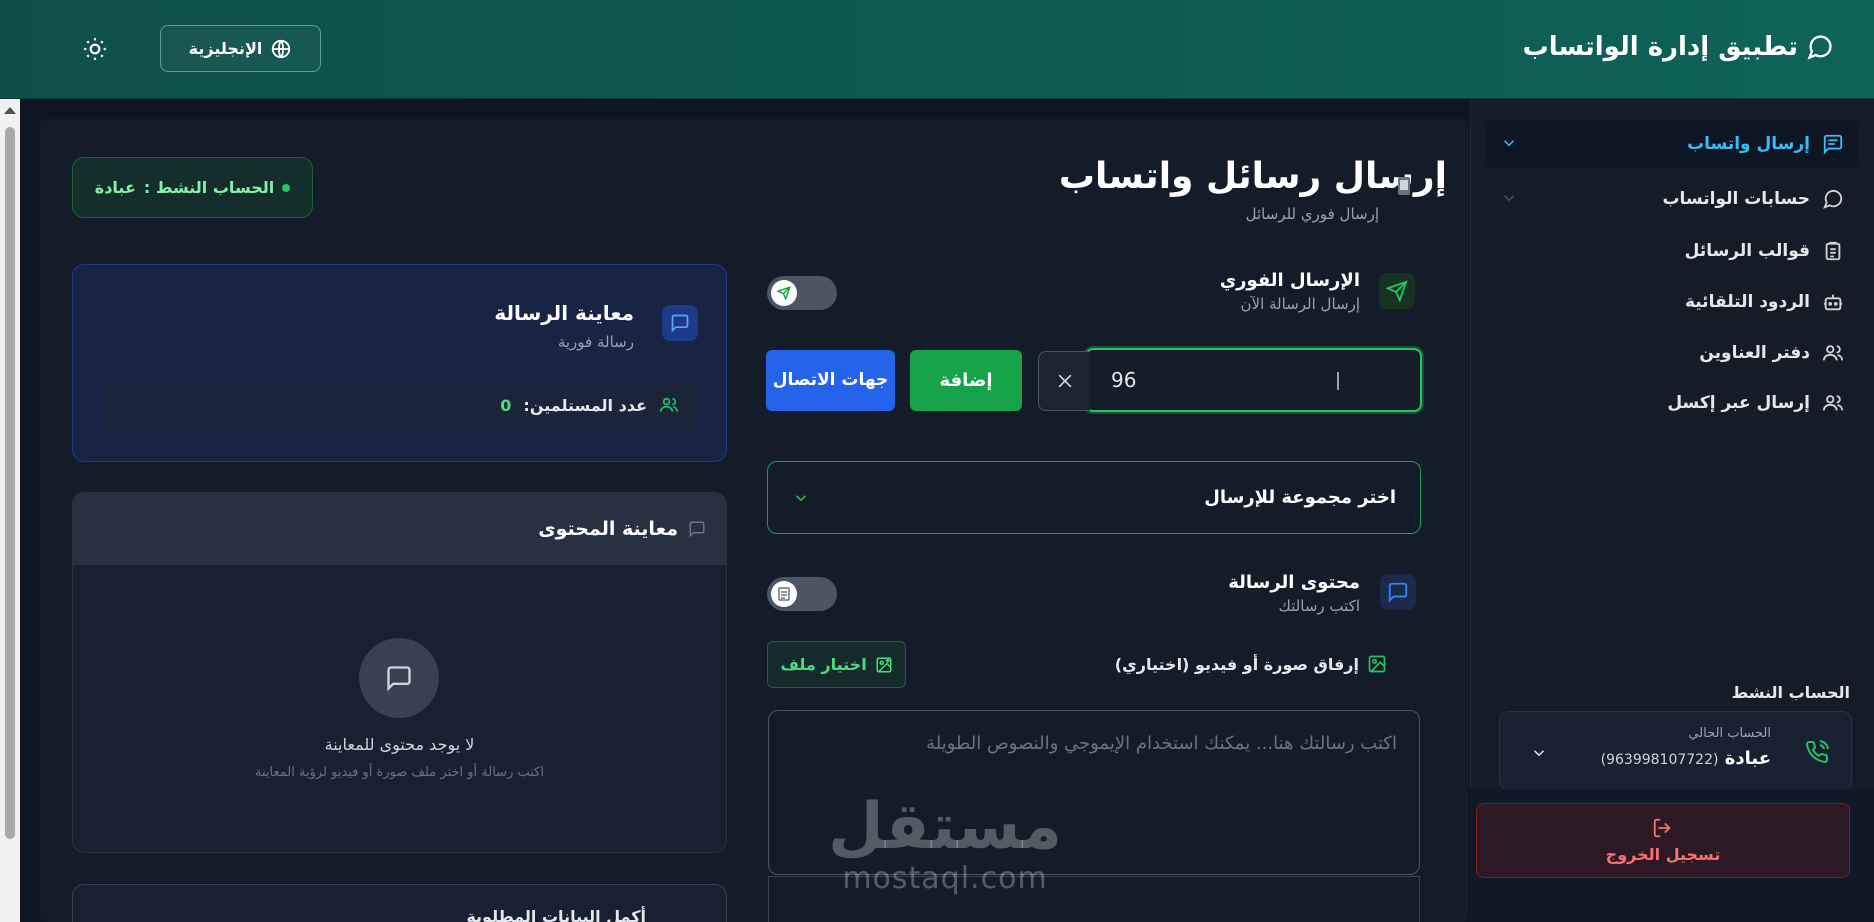 The width and height of the screenshot is (1874, 922). What do you see at coordinates (1747, 758) in the screenshot?
I see `account-name-text: عبادة` at bounding box center [1747, 758].